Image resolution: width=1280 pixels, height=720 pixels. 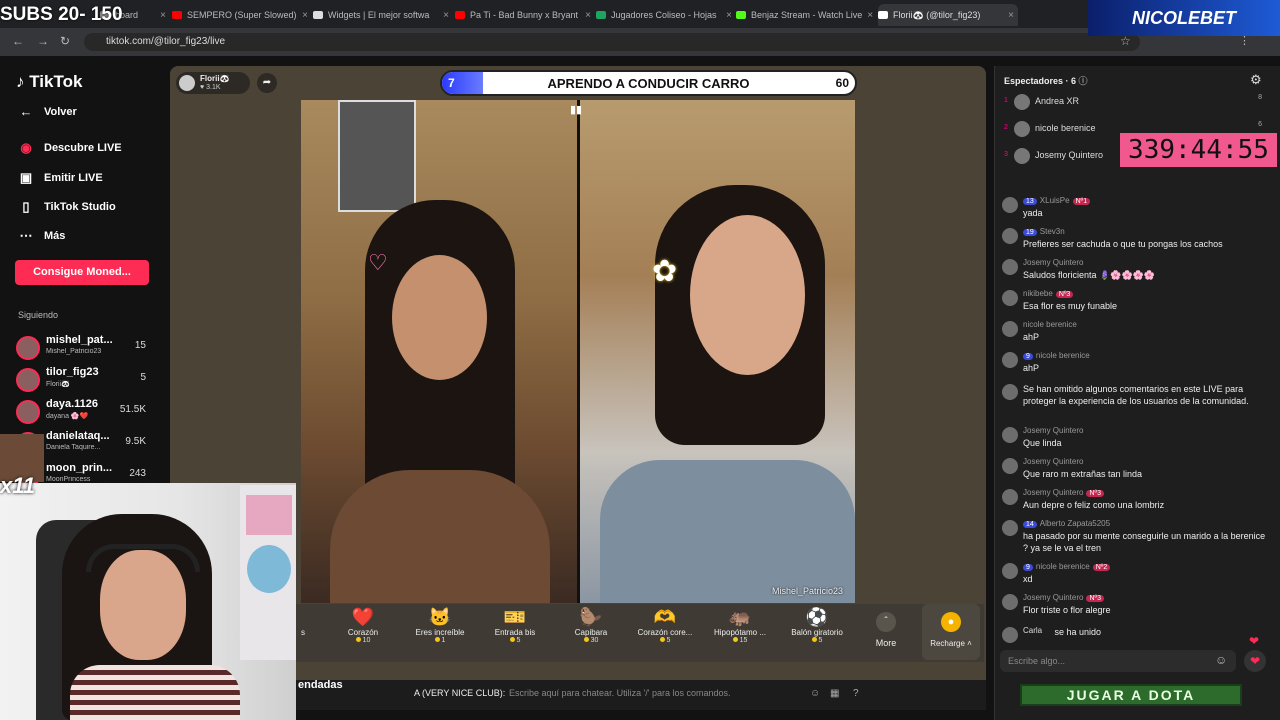 I want to click on floating-heart-icon: ❤, so click(x=1254, y=641).